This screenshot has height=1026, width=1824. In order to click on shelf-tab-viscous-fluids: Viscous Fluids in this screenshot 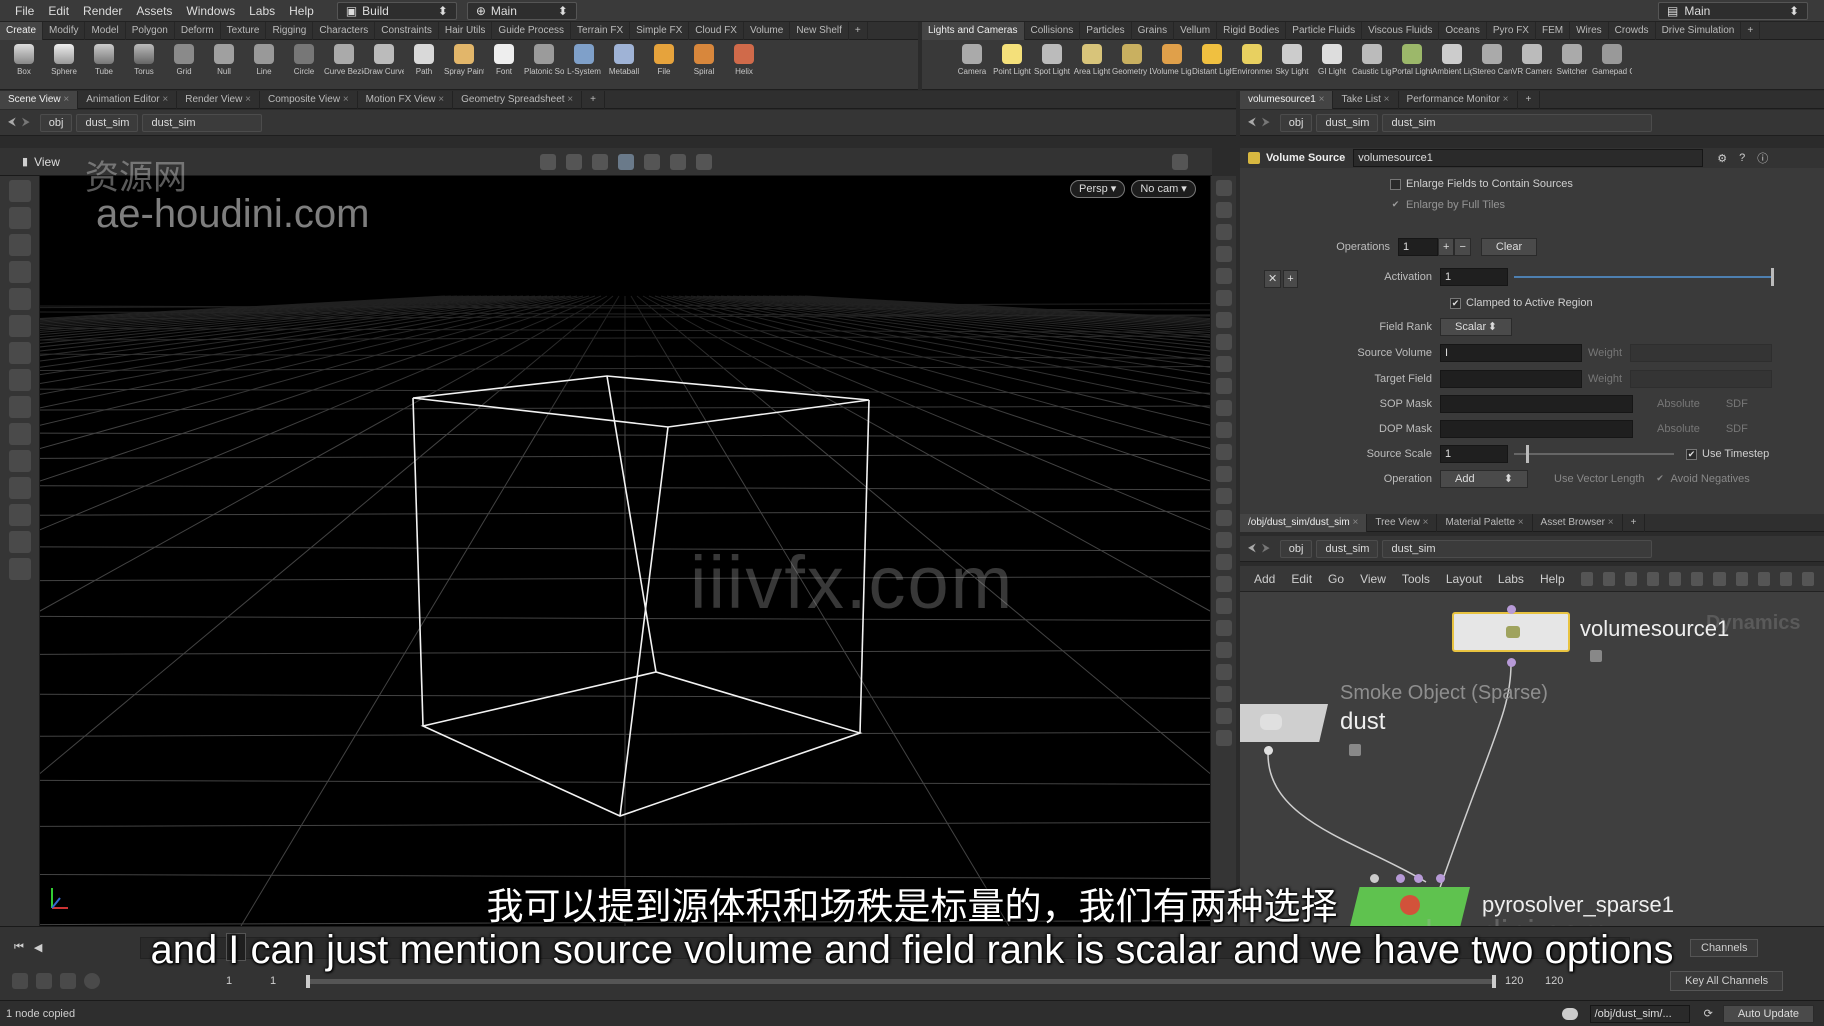, I will do `click(1401, 30)`.